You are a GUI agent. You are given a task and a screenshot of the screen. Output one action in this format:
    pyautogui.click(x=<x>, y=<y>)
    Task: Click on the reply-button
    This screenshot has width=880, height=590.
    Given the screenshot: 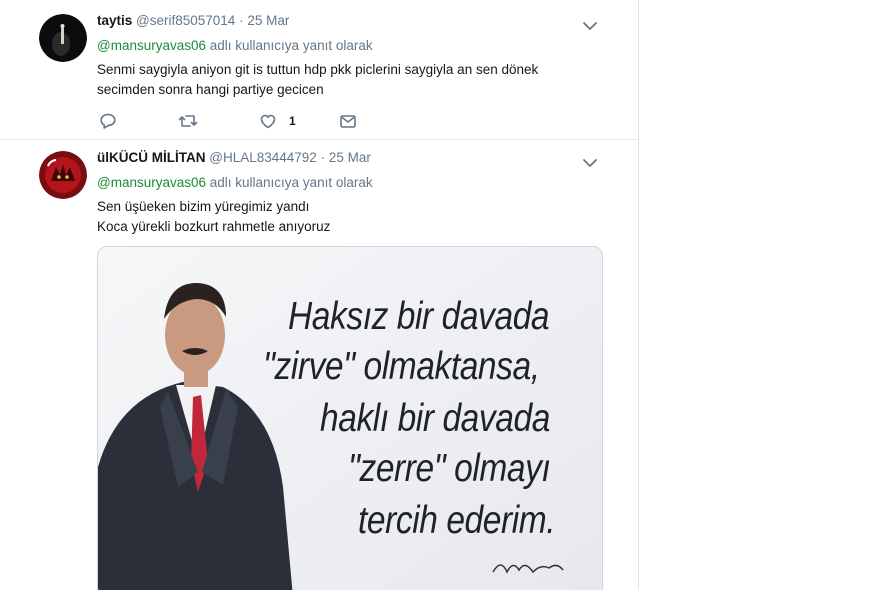 What is the action you would take?
    pyautogui.click(x=108, y=121)
    